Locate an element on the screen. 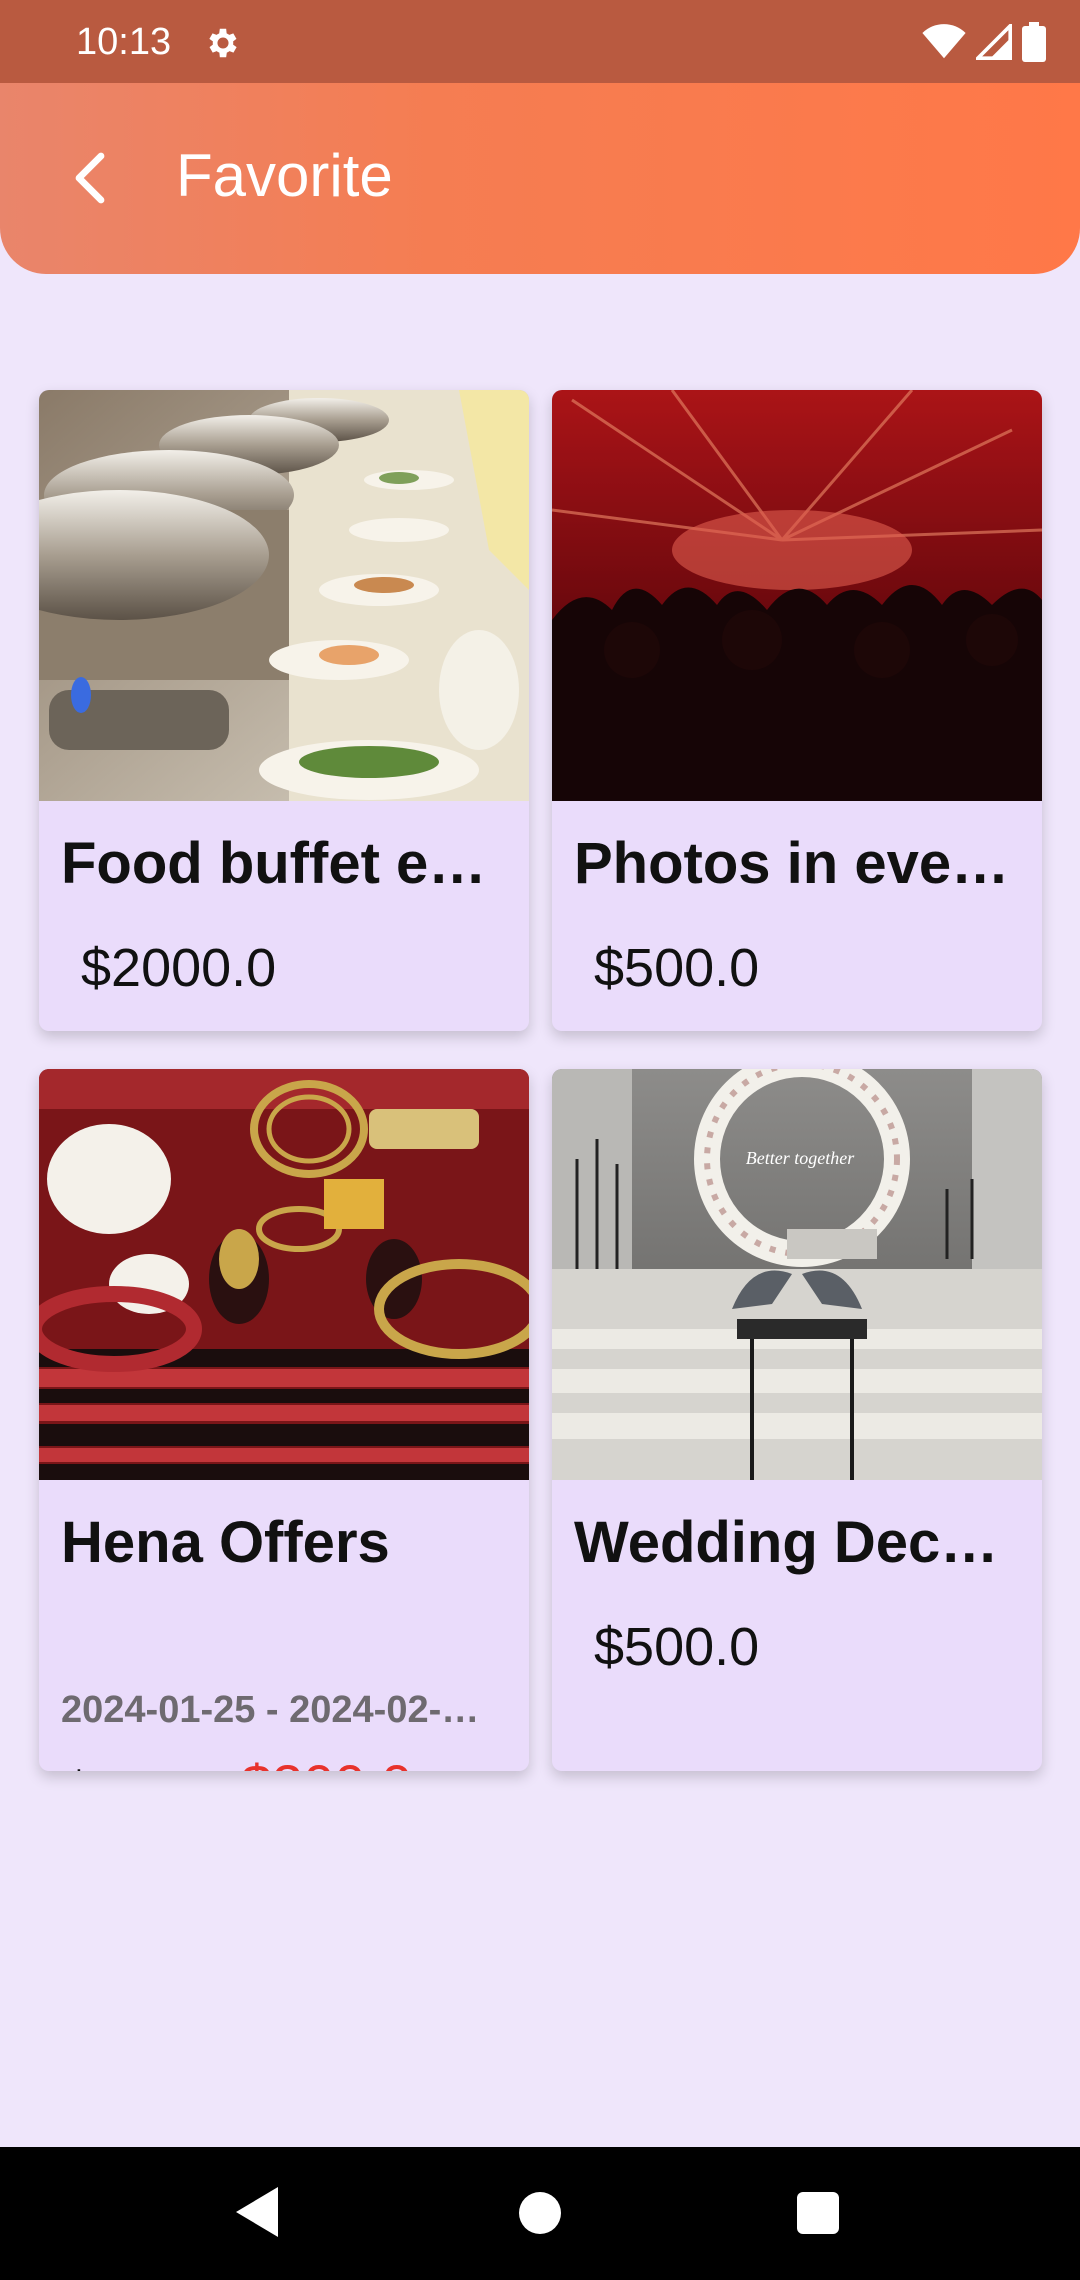 The width and height of the screenshot is (1080, 2280). nav-home-icon is located at coordinates (540, 2213).